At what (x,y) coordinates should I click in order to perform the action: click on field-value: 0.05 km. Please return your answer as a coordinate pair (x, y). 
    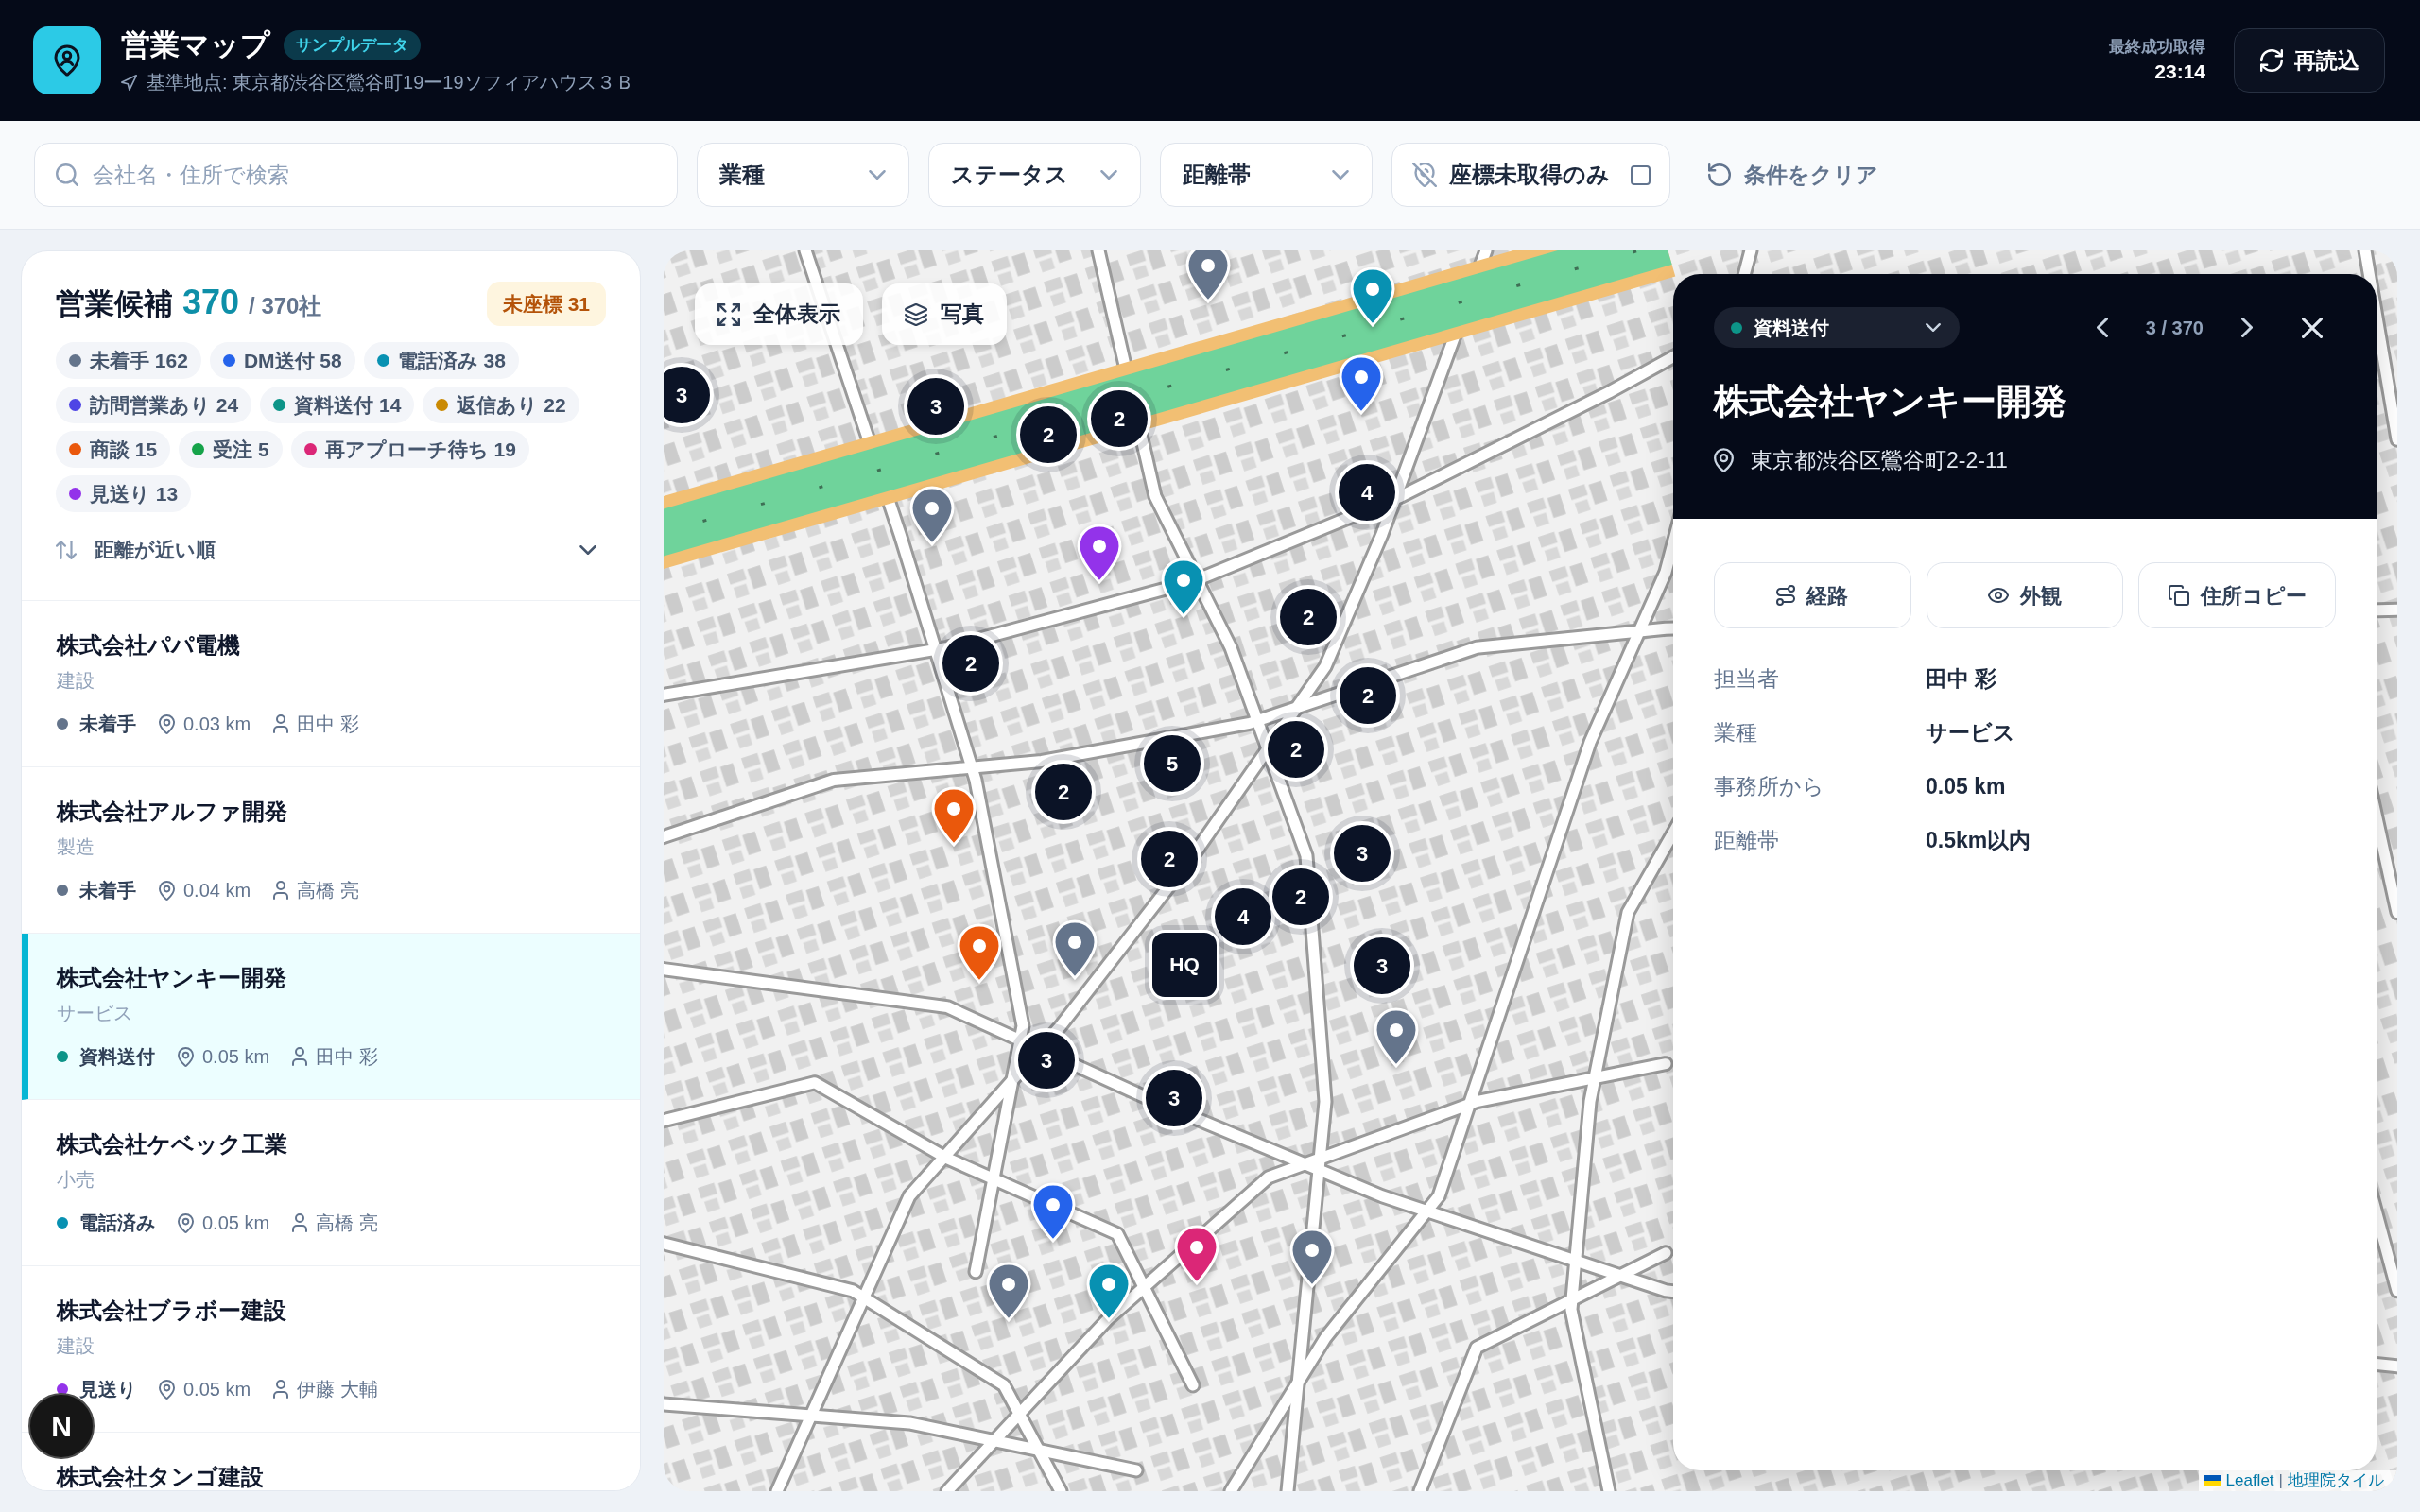
    Looking at the image, I should click on (1966, 787).